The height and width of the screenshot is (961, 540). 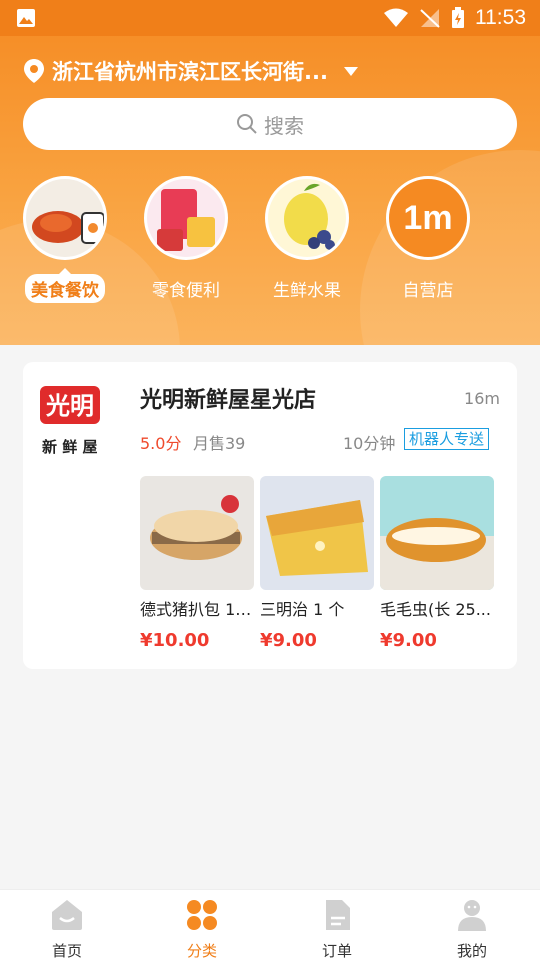 I want to click on product-item: 毛毛虫(长 25... ¥9.00, so click(x=437, y=563).